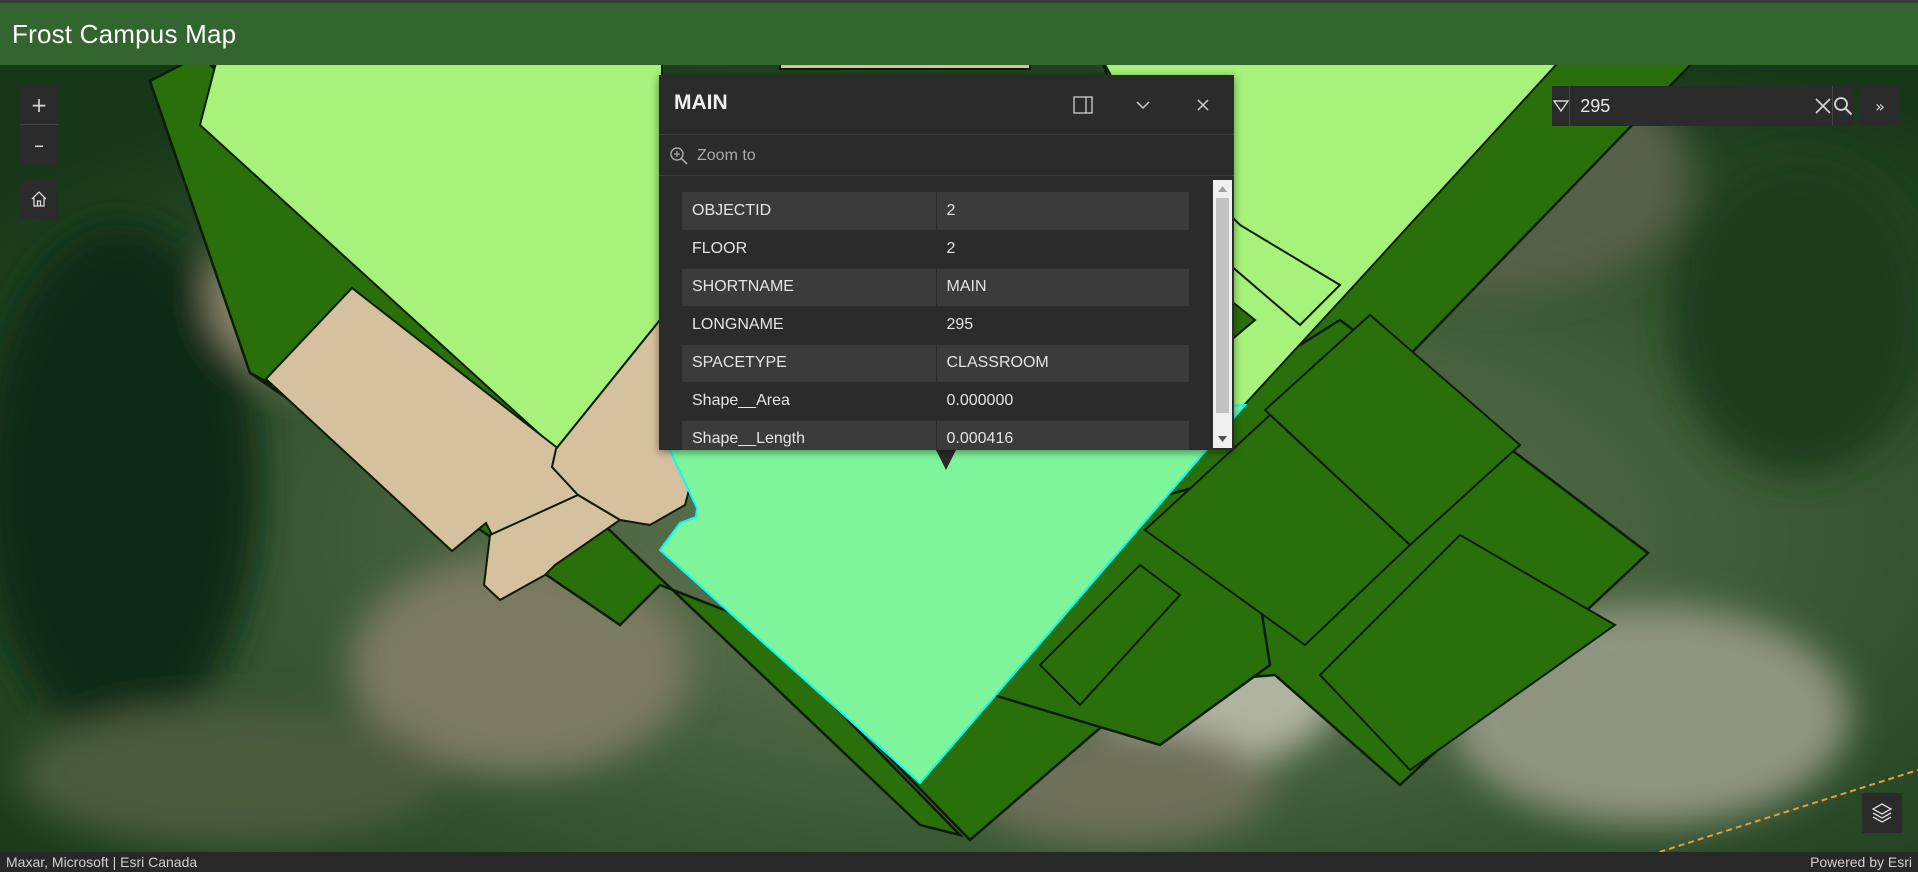  Describe the element at coordinates (101, 862) in the screenshot. I see `attribution-text: Maxar, Microsoft | Esri Canada` at that location.